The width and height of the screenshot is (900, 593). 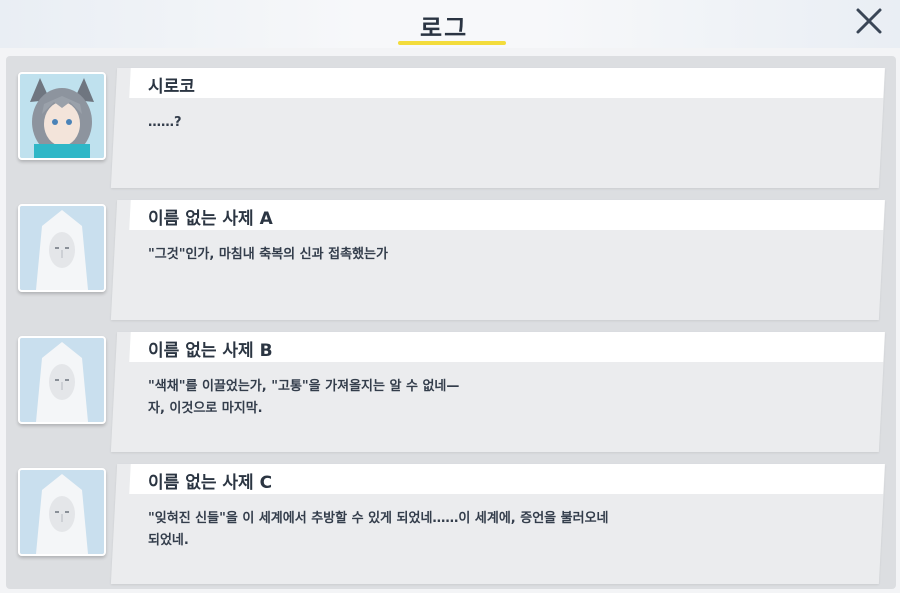 I want to click on log-header: 로그, so click(x=450, y=24).